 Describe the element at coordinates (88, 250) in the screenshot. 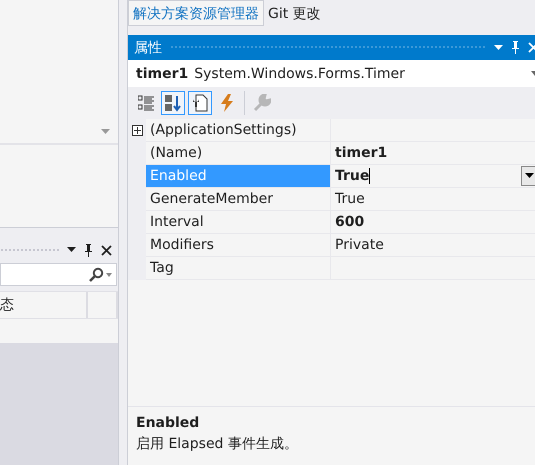

I see `pin-icon` at that location.